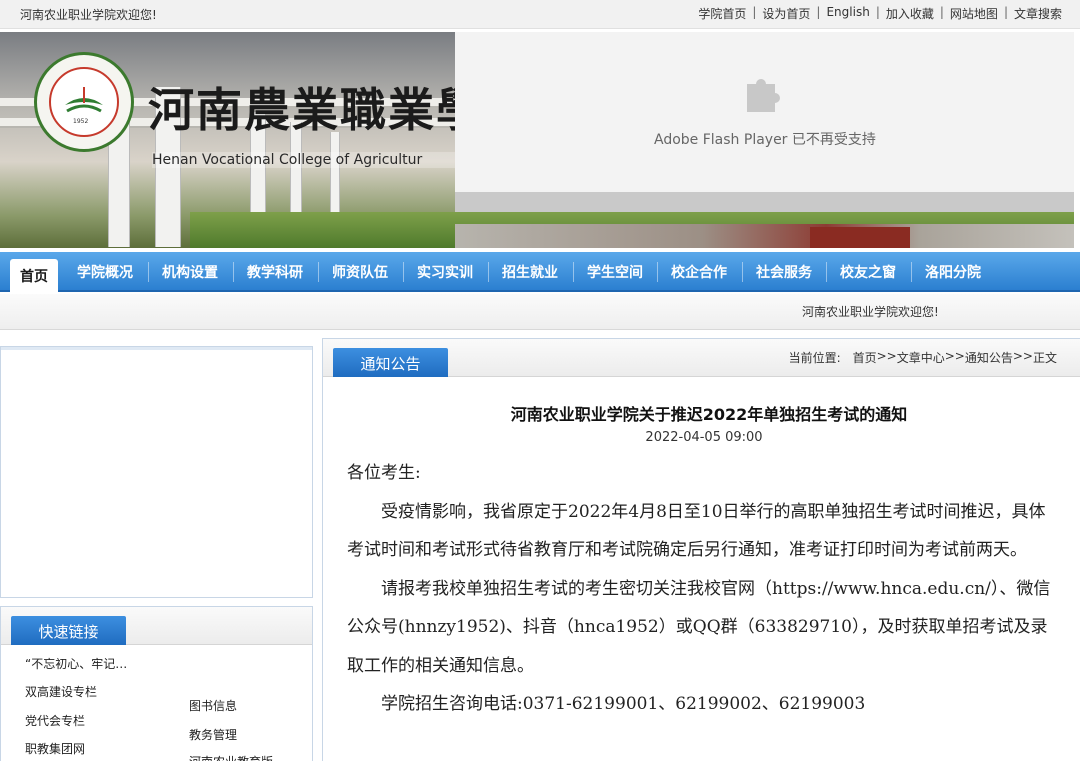 The width and height of the screenshot is (1080, 761). What do you see at coordinates (865, 357) in the screenshot?
I see `breadcrumb-home: 首页` at bounding box center [865, 357].